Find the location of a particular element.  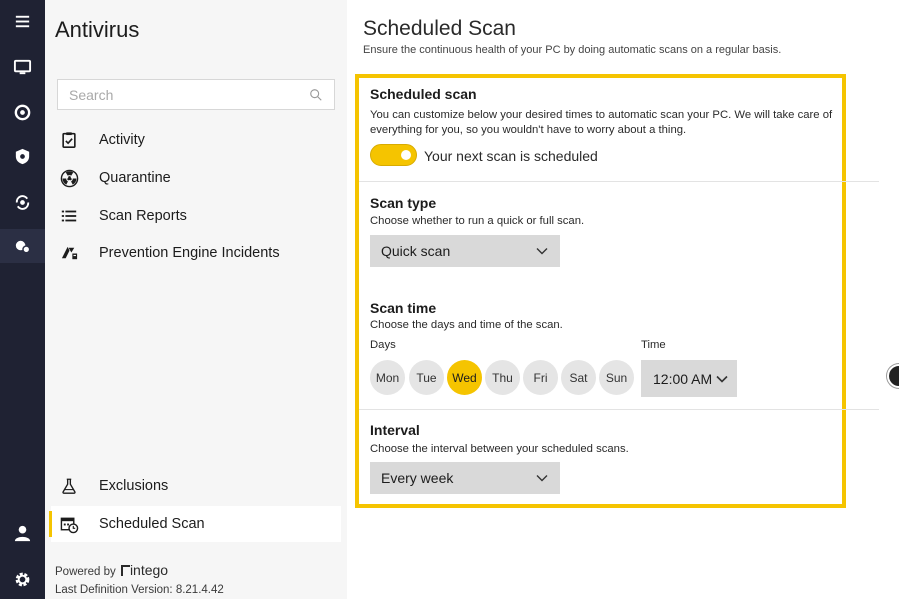

day-thu-button: Thu is located at coordinates (502, 377).